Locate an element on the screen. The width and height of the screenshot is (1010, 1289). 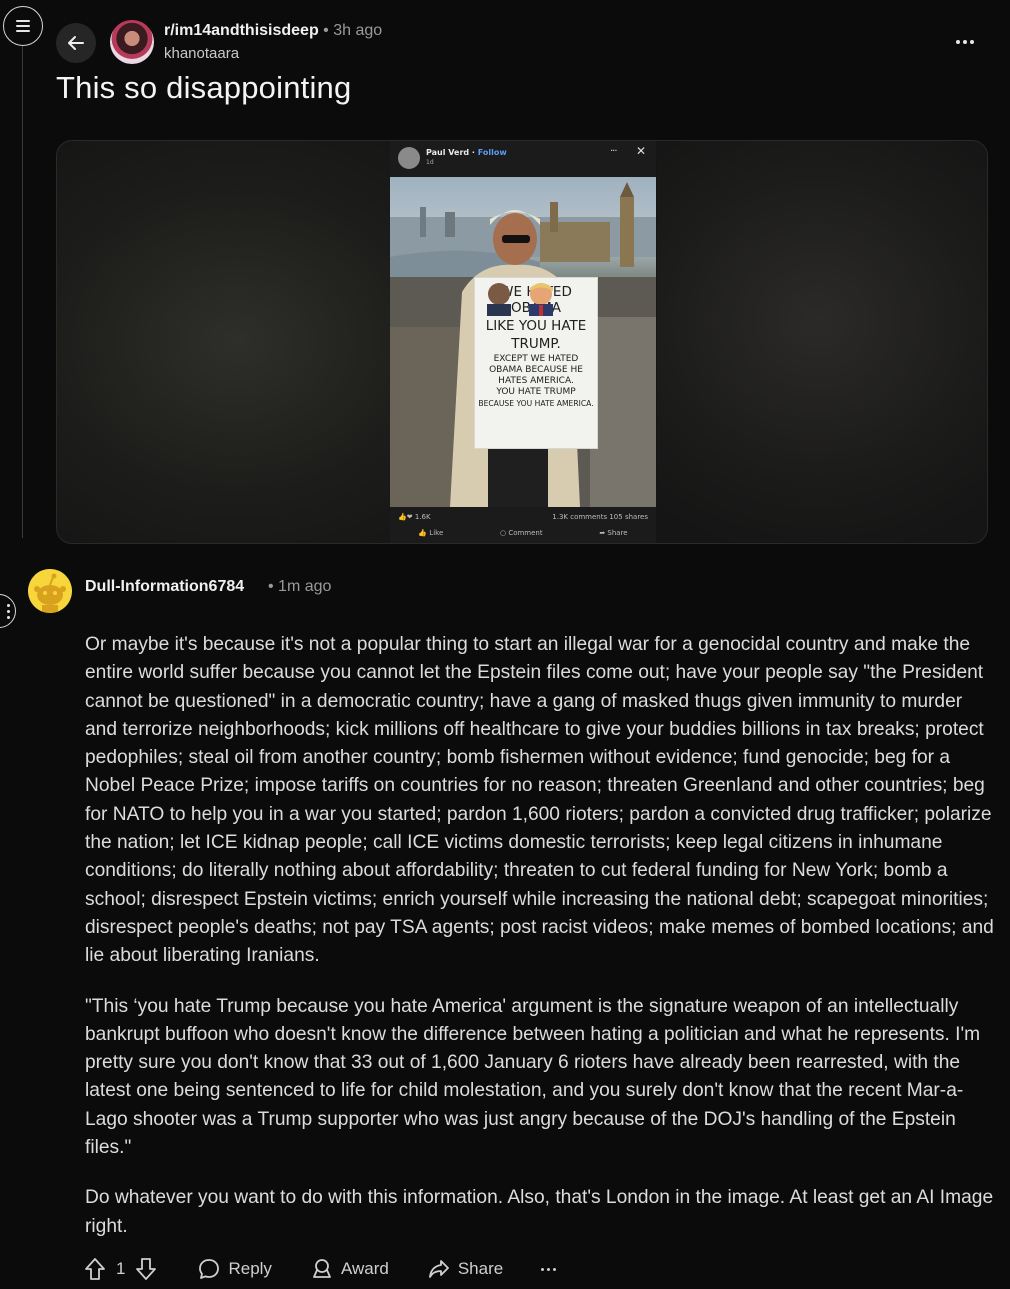
reply-button: Reply is located at coordinates (234, 1269).